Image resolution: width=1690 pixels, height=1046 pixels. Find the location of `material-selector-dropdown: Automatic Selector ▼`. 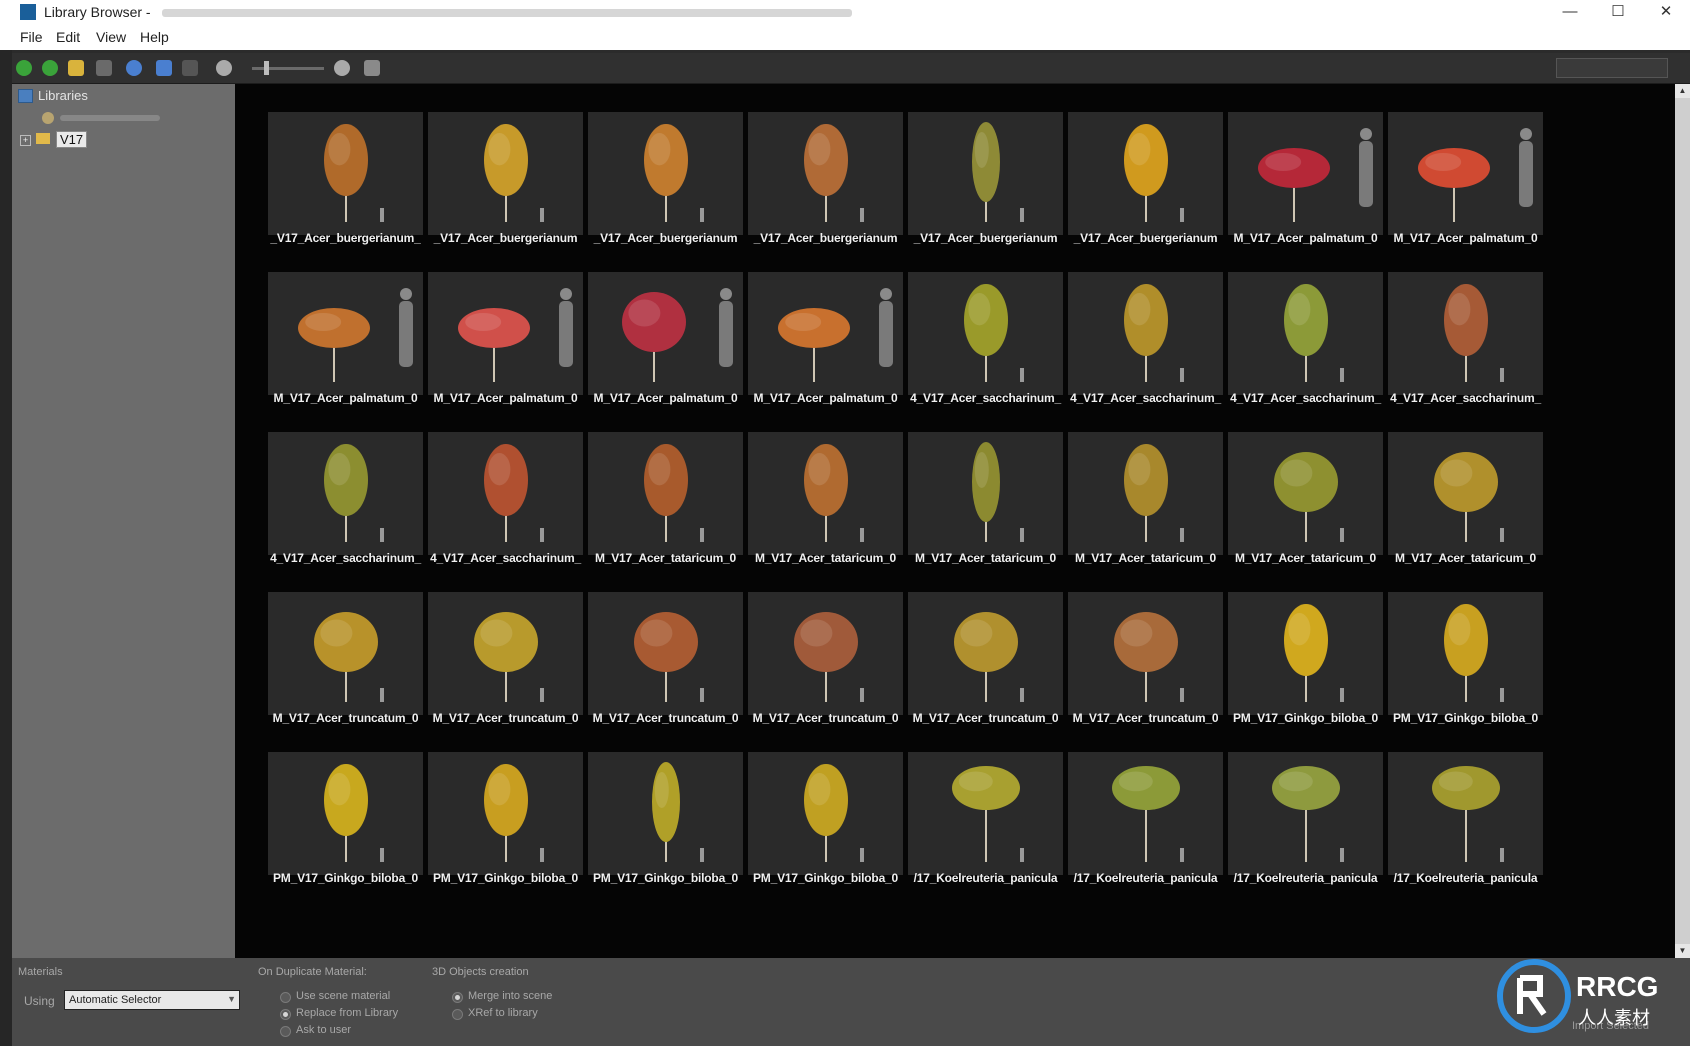

material-selector-dropdown: Automatic Selector ▼ is located at coordinates (152, 1000).